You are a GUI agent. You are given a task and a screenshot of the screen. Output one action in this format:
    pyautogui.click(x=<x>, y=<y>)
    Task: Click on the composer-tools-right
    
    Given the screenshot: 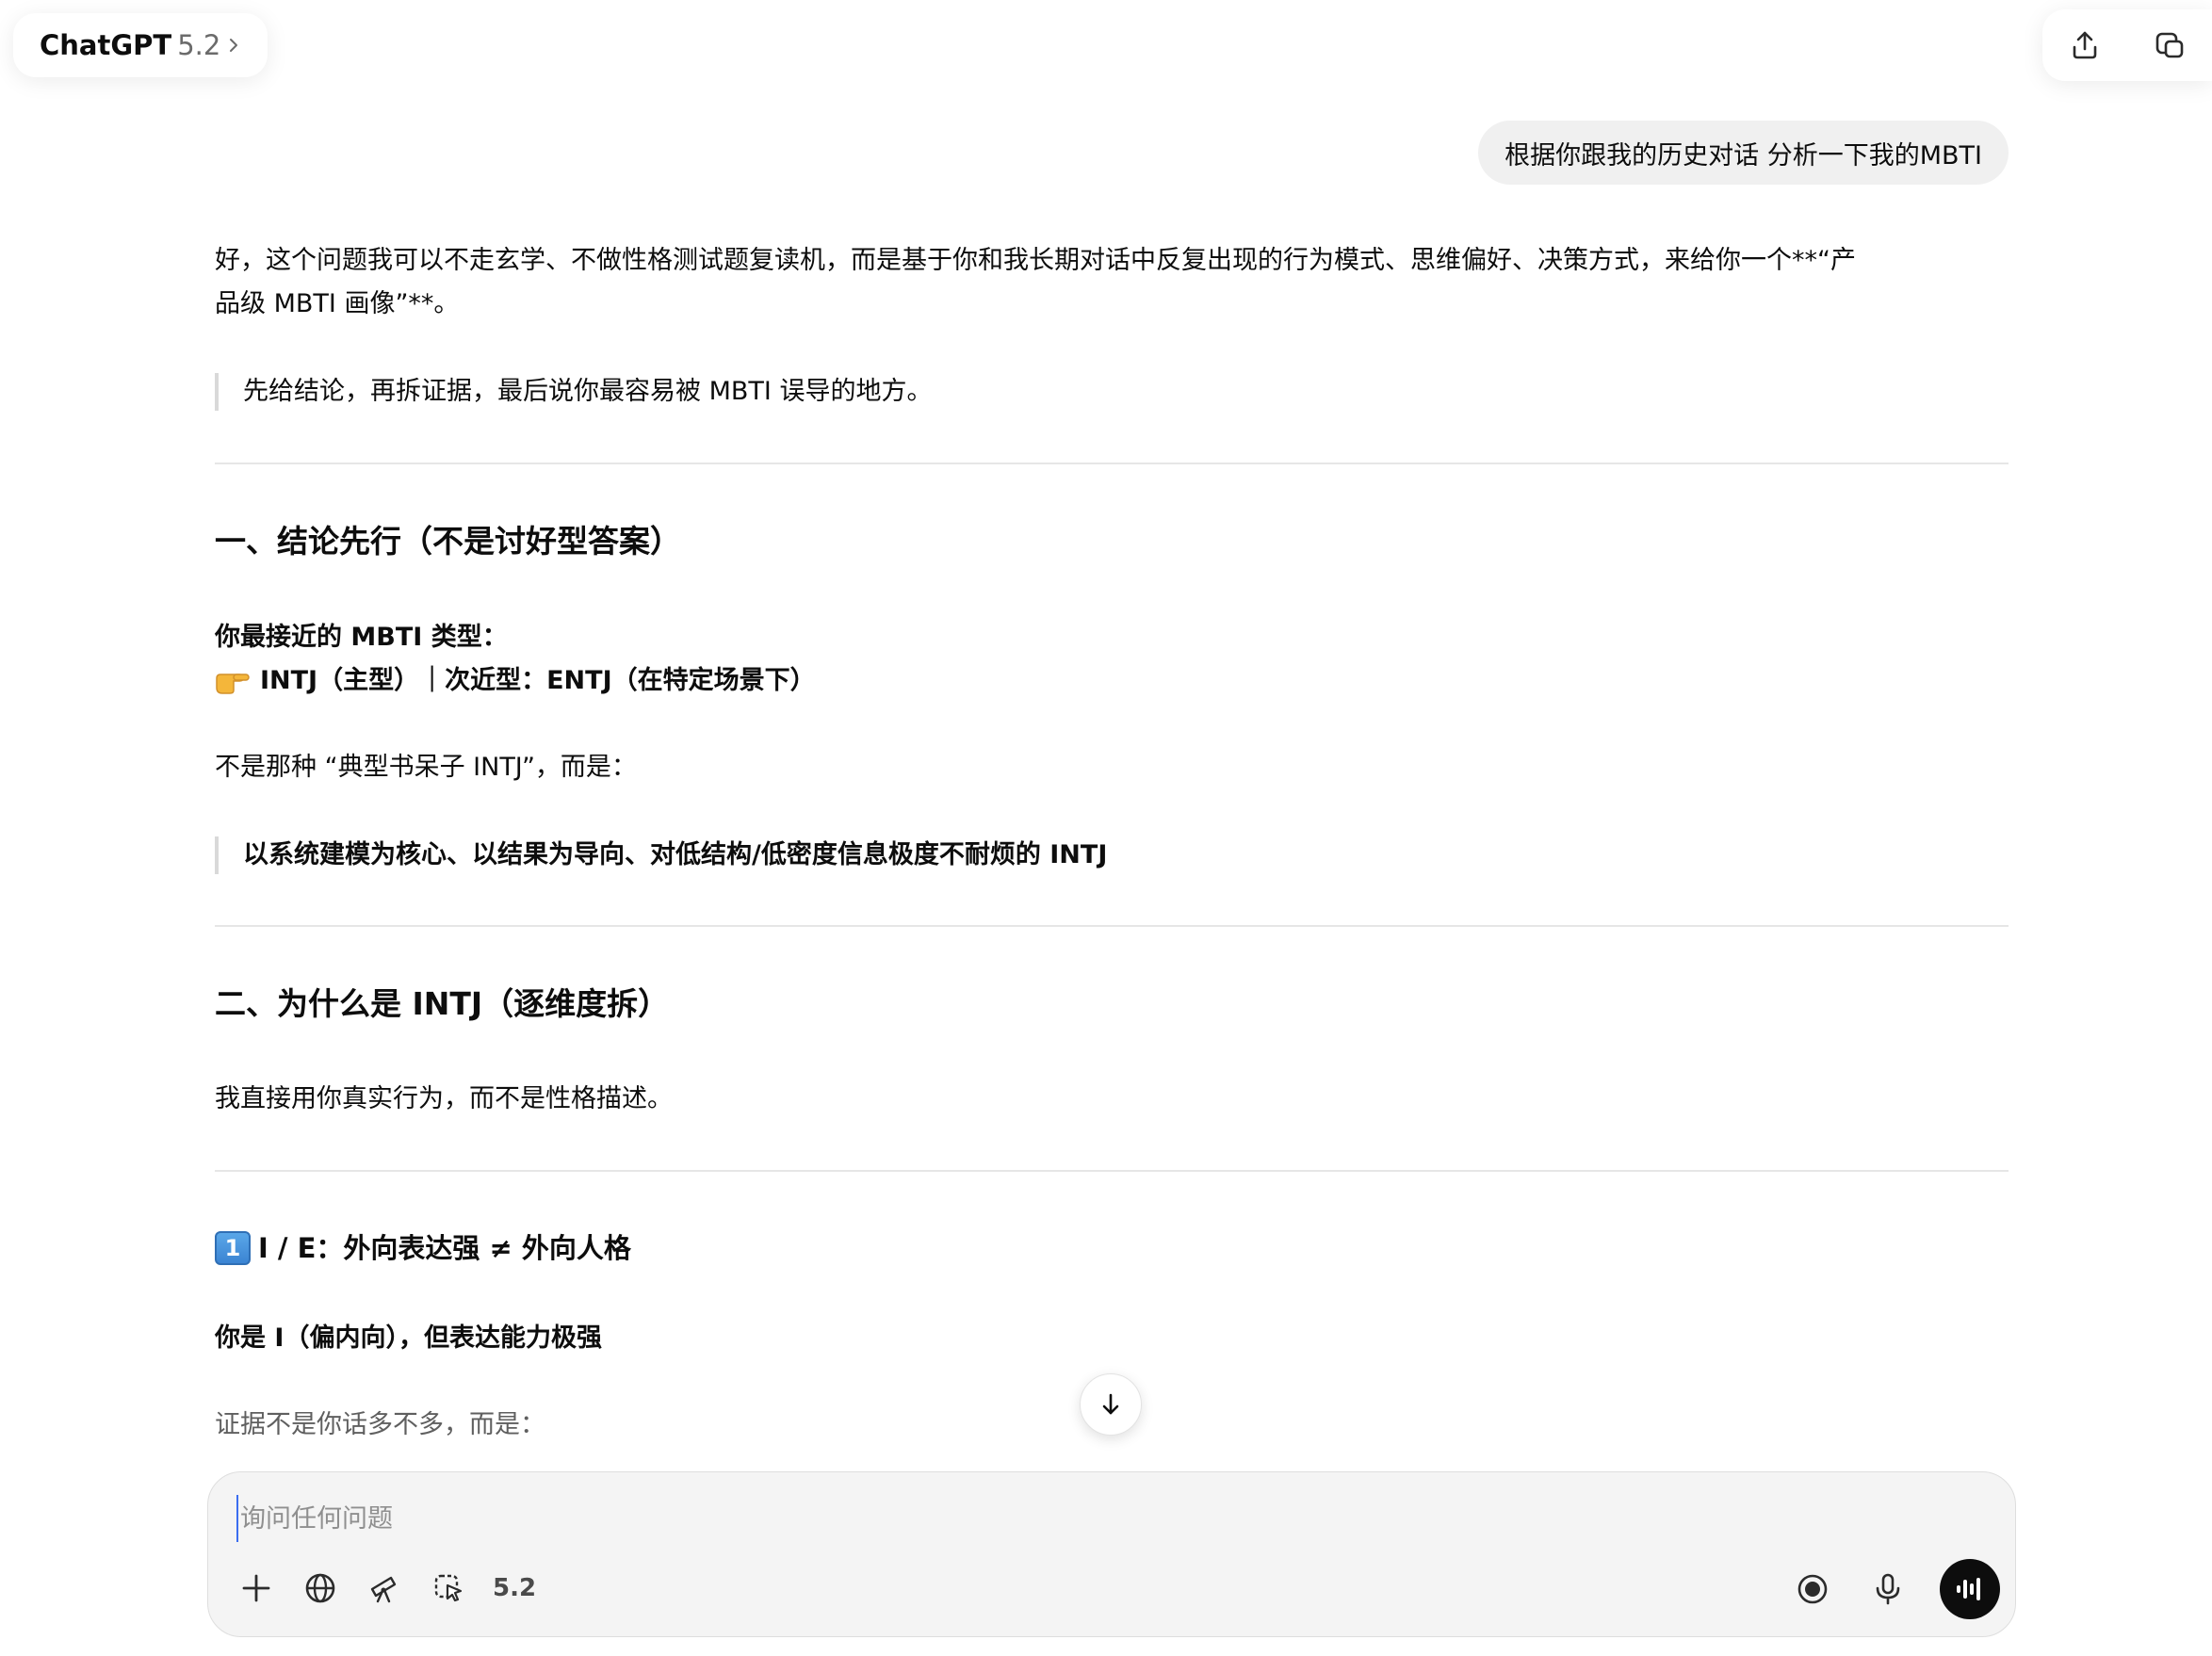 What is the action you would take?
    pyautogui.click(x=1894, y=1589)
    